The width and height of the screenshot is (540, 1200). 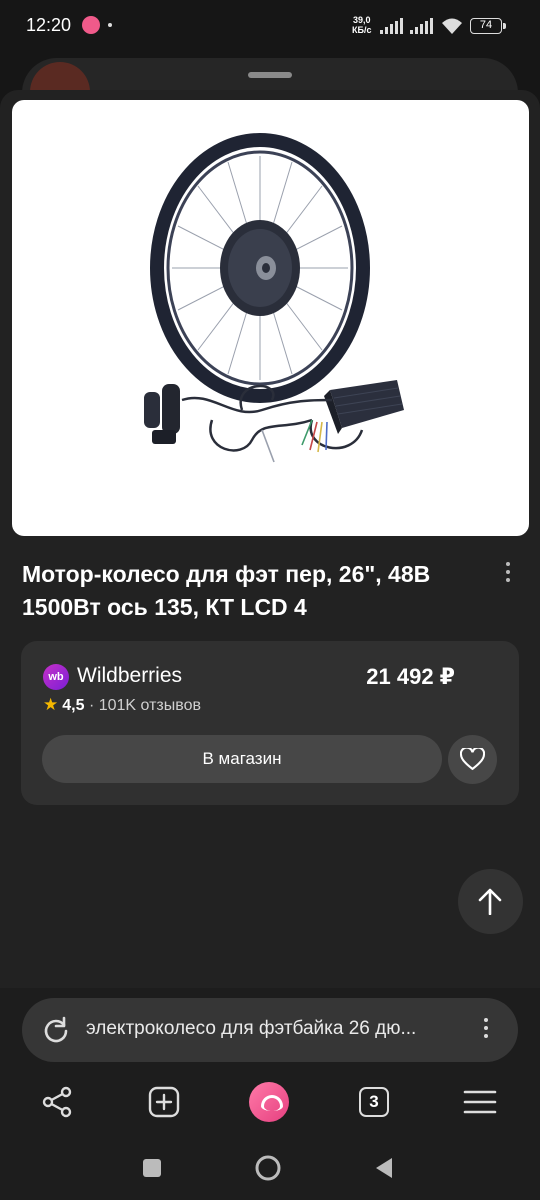 I want to click on rating-value: 4,5, so click(x=73, y=705).